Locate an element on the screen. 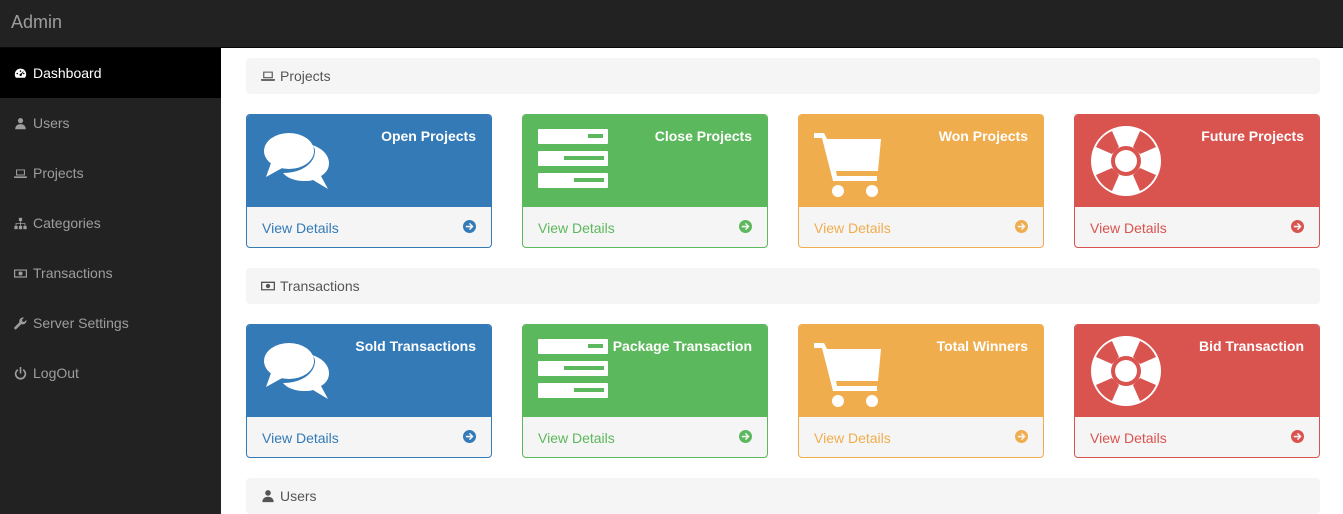  brand-logo: Admin is located at coordinates (36, 22).